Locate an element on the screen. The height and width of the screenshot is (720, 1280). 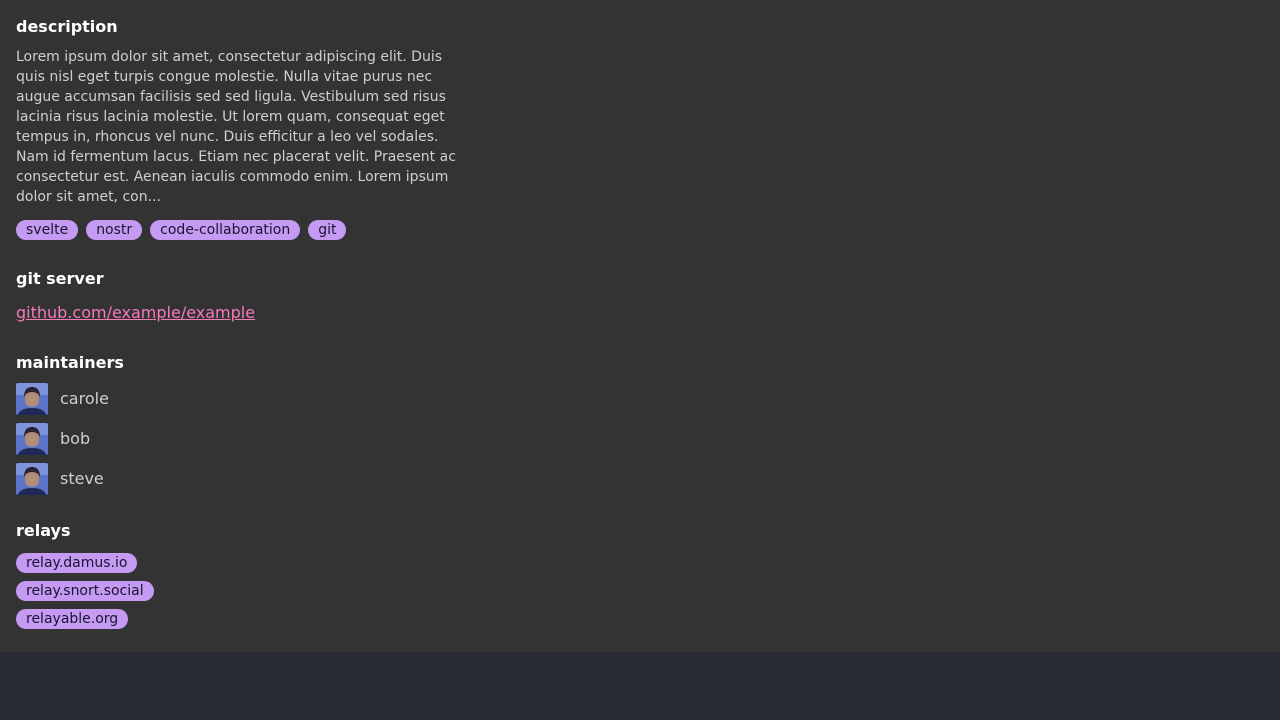
relay-damus: relay.damus.io is located at coordinates (77, 563).